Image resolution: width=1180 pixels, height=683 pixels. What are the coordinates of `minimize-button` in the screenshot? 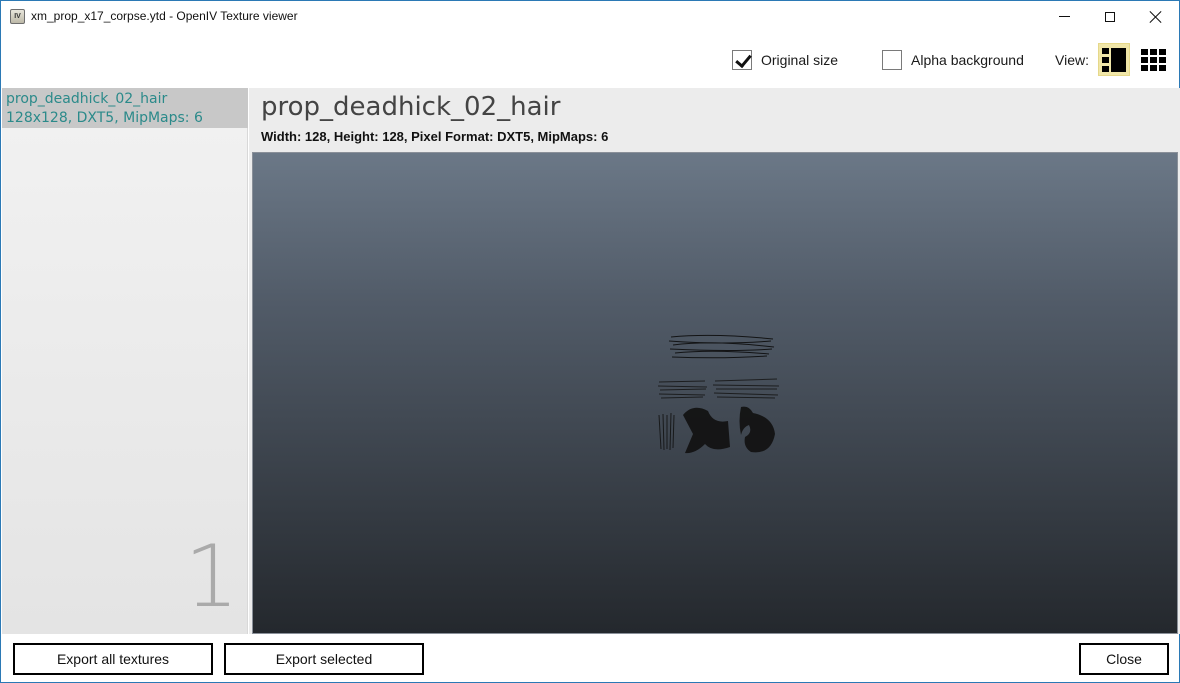 It's located at (1064, 16).